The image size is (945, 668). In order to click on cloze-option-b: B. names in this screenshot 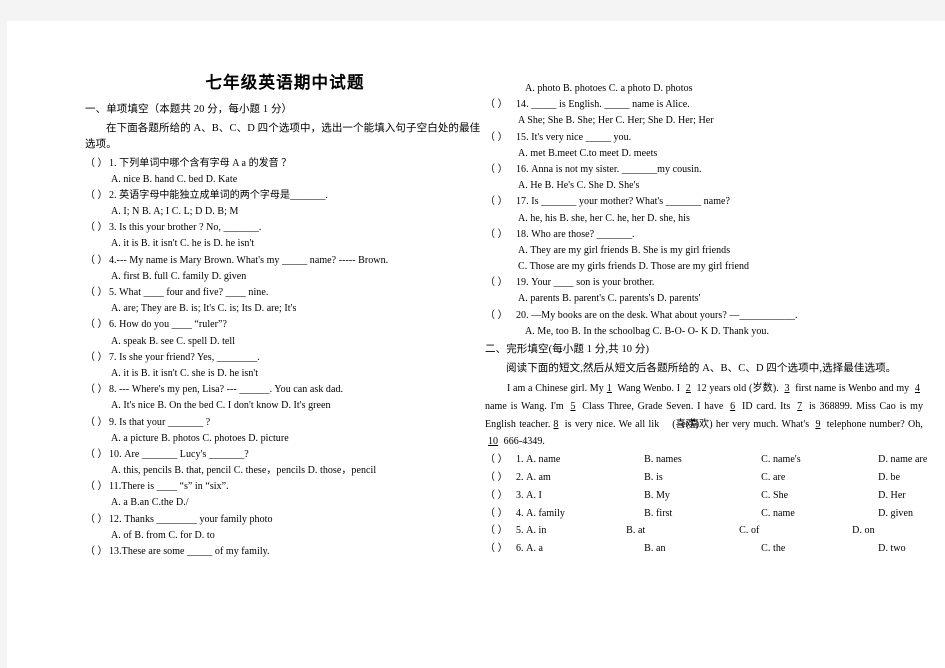, I will do `click(663, 460)`.